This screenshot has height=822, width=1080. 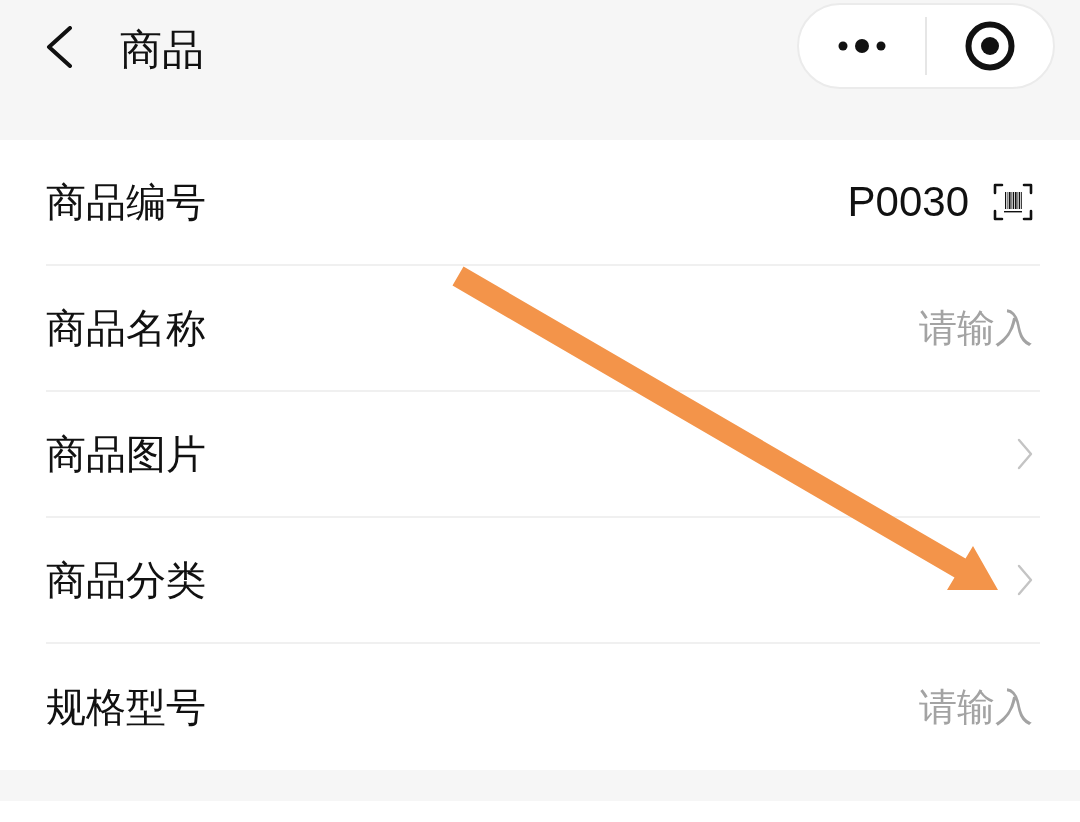 What do you see at coordinates (126, 202) in the screenshot?
I see `field-label: 商品编号` at bounding box center [126, 202].